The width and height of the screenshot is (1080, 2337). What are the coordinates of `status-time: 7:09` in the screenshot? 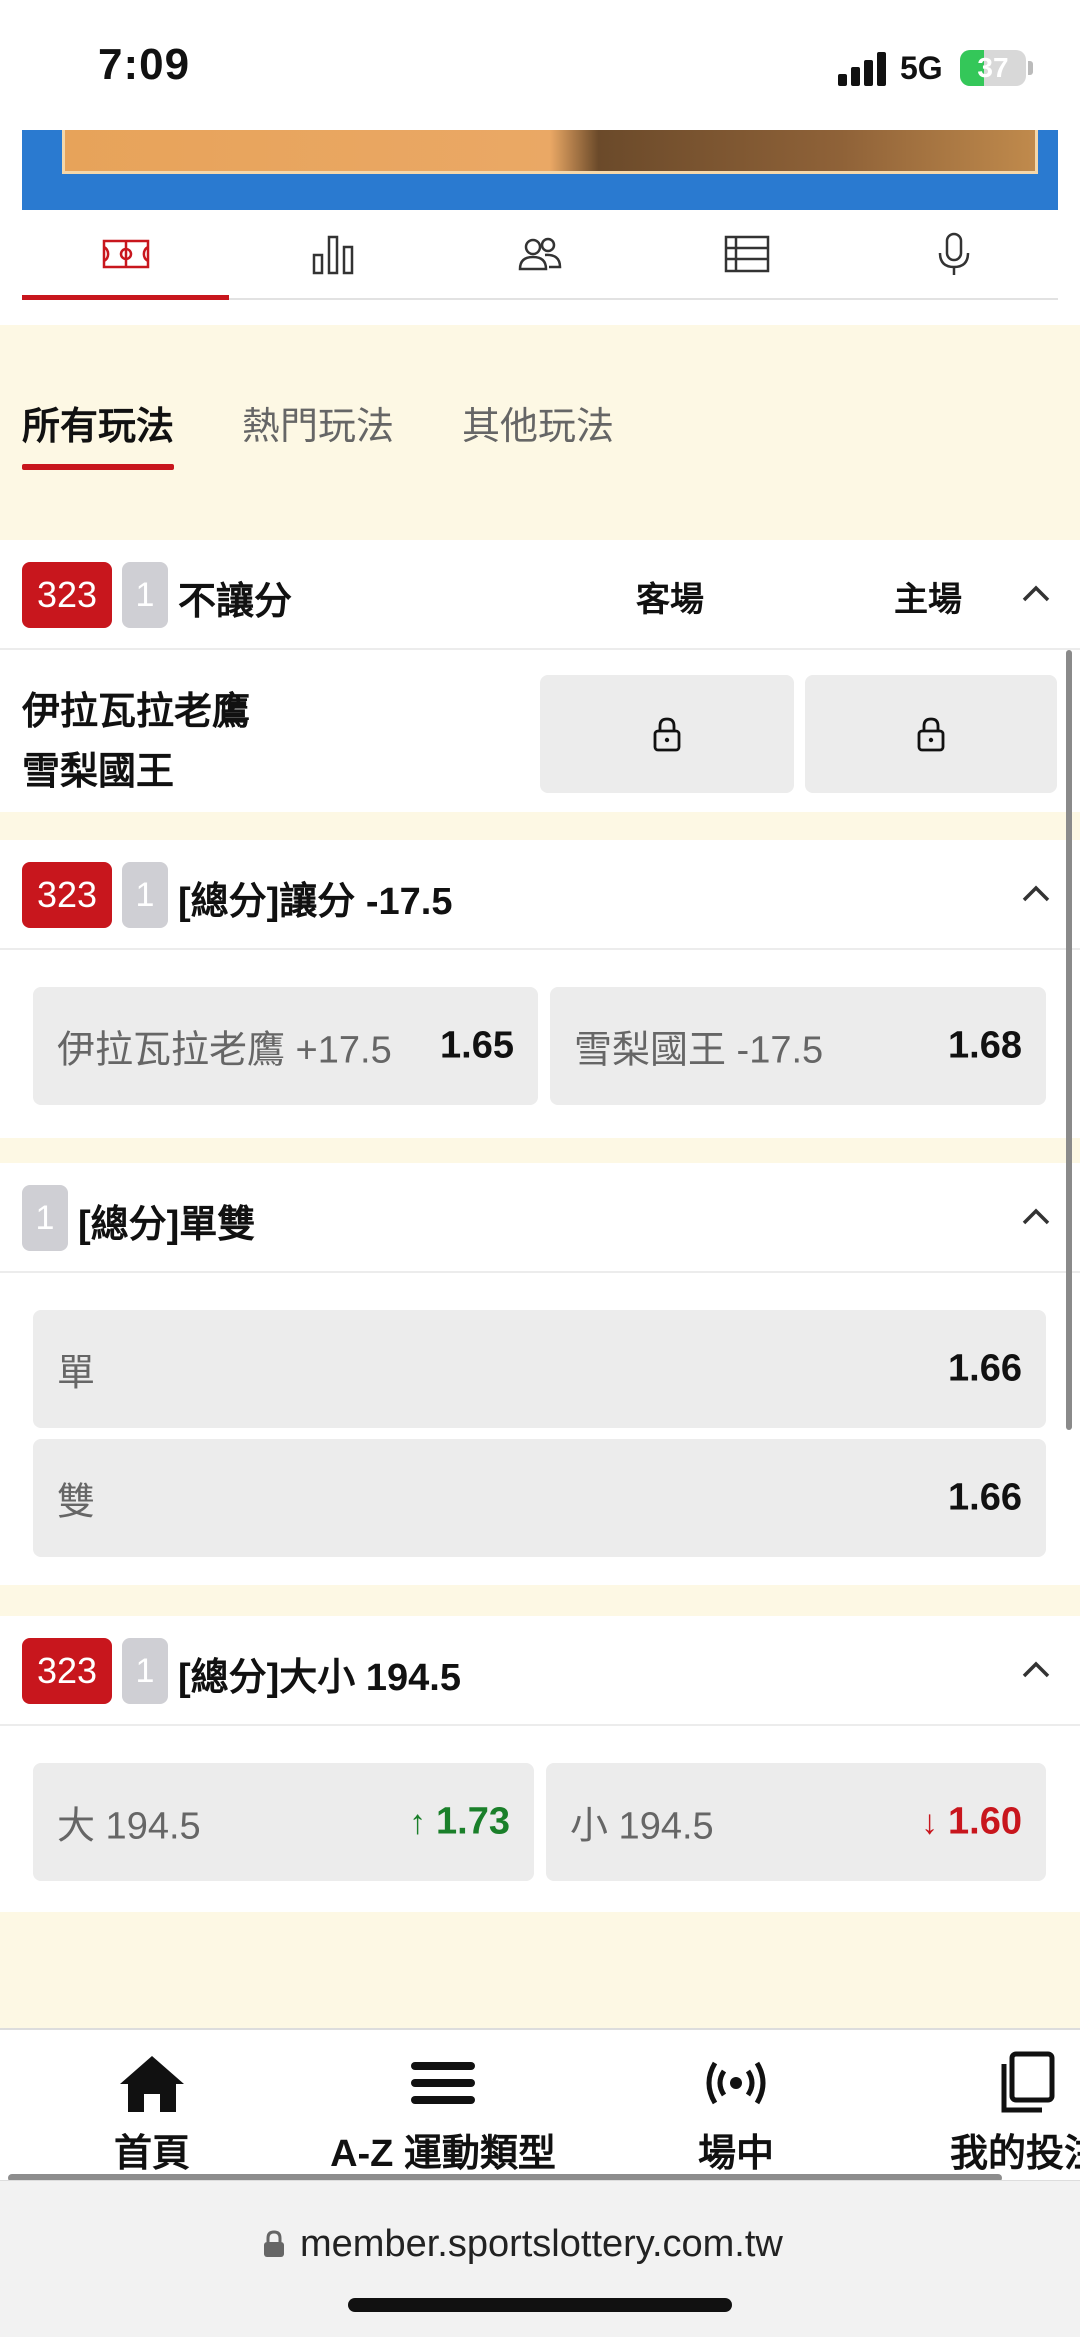 It's located at (144, 64).